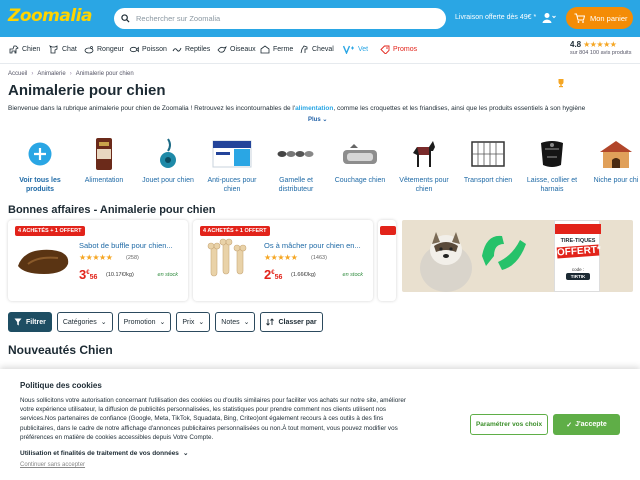 The width and height of the screenshot is (640, 480). Describe the element at coordinates (579, 18) in the screenshot. I see `cart-icon` at that location.